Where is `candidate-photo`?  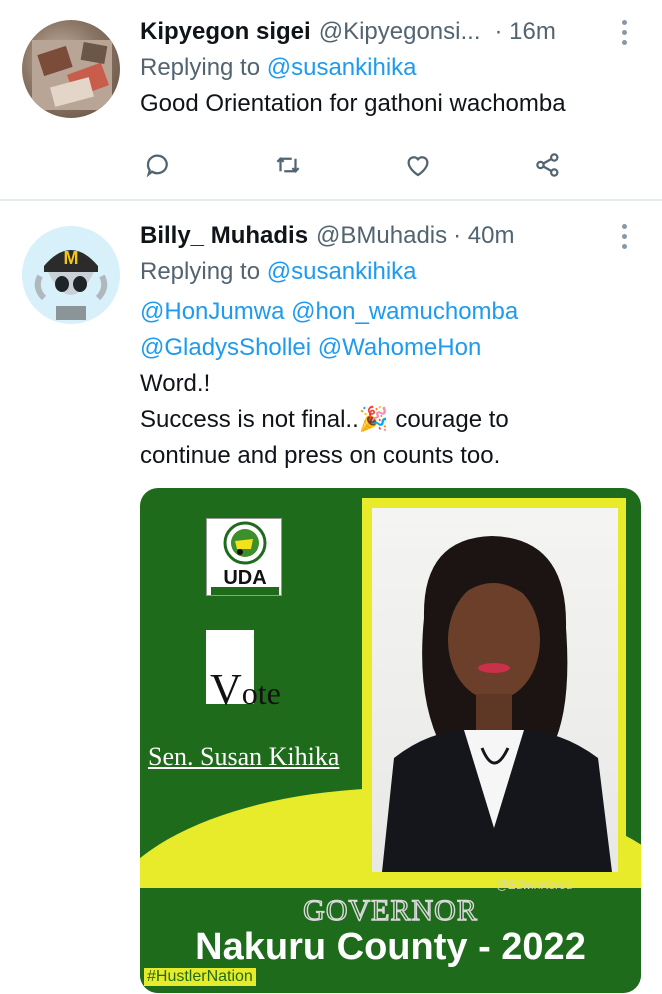
candidate-photo is located at coordinates (495, 690).